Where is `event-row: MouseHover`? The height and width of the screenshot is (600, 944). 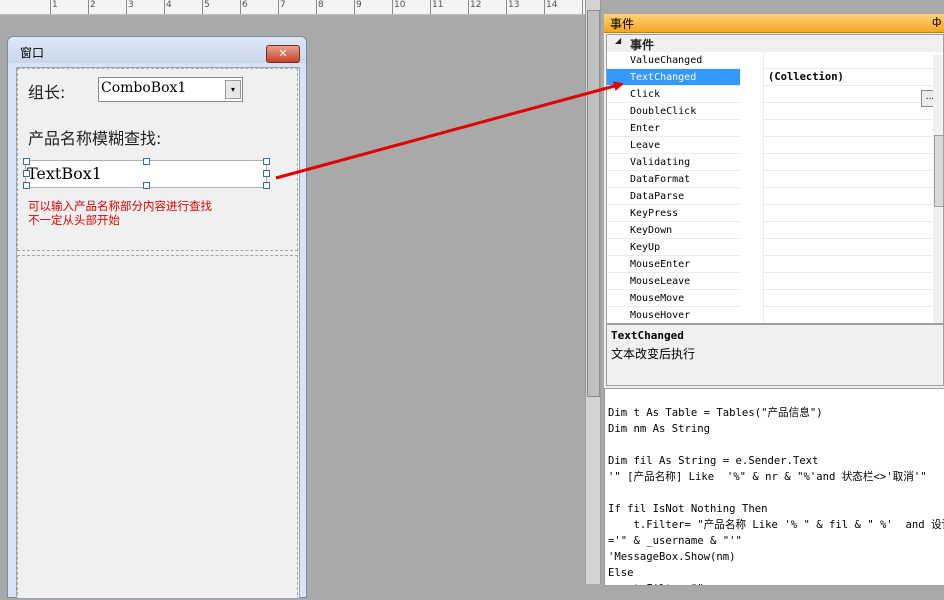 event-row: MouseHover is located at coordinates (775, 315).